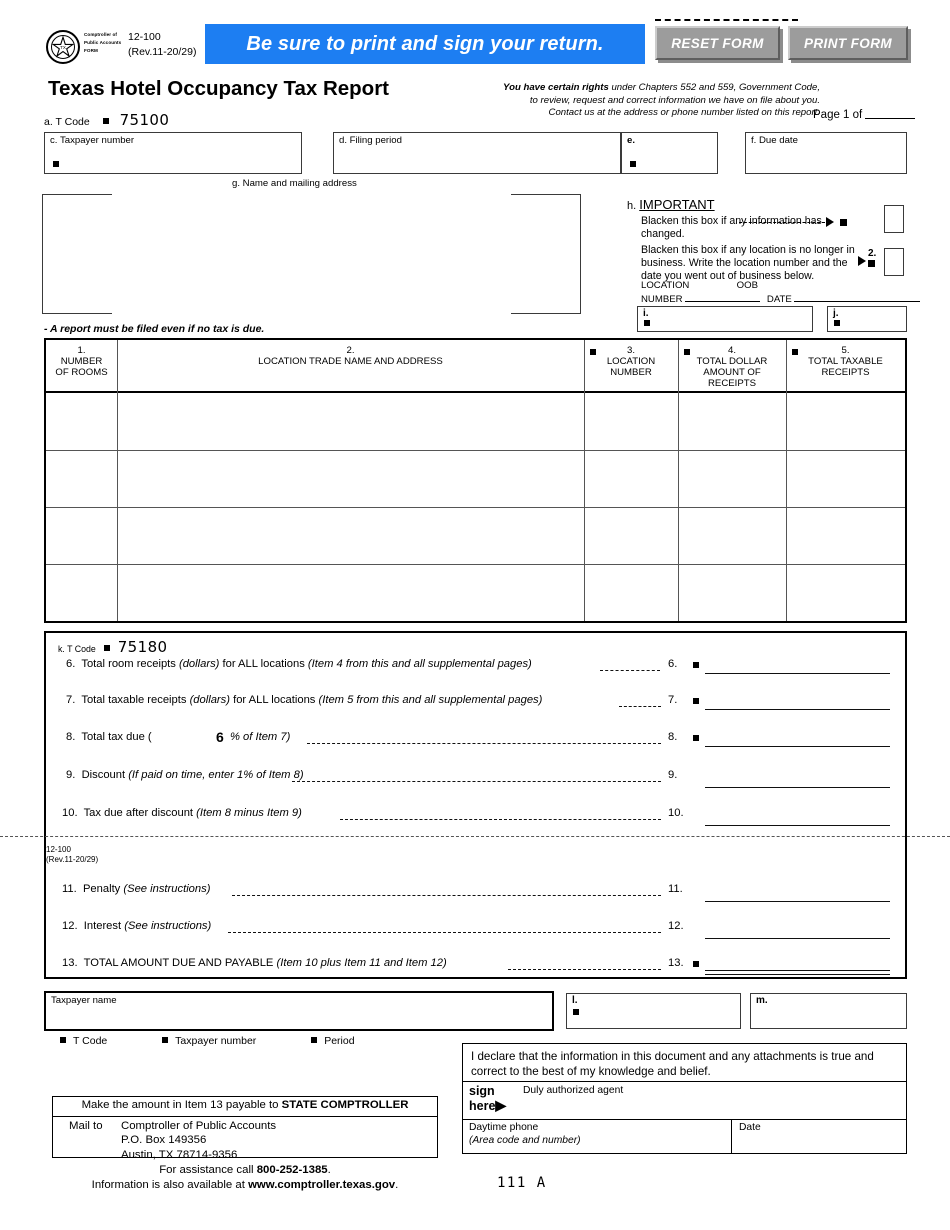  I want to click on information-changed-checkbox, so click(894, 219).